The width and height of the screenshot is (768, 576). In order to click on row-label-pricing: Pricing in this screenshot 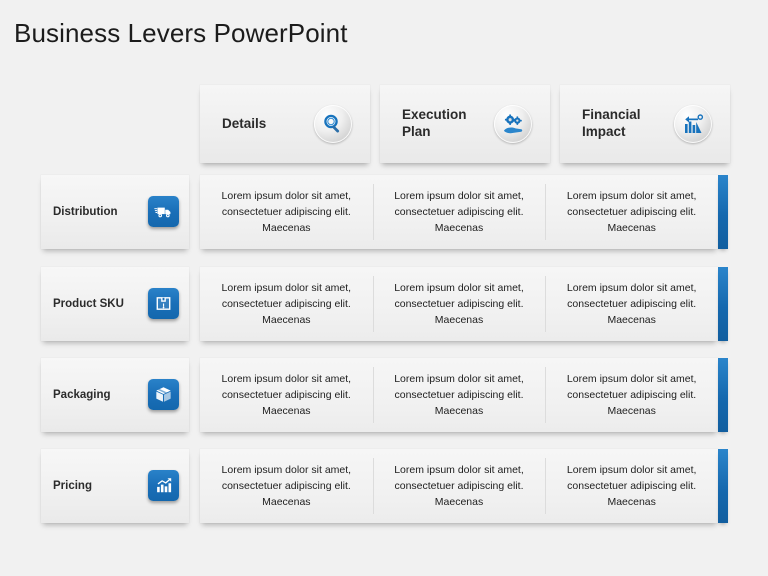, I will do `click(72, 486)`.